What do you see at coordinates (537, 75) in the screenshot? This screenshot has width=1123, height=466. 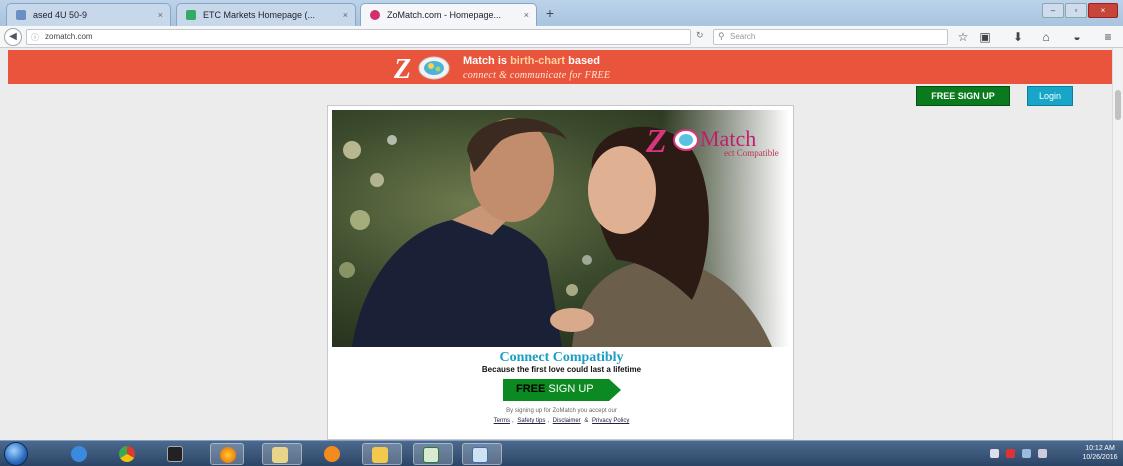 I see `banner-subheadline: connect & communicate for FREE` at bounding box center [537, 75].